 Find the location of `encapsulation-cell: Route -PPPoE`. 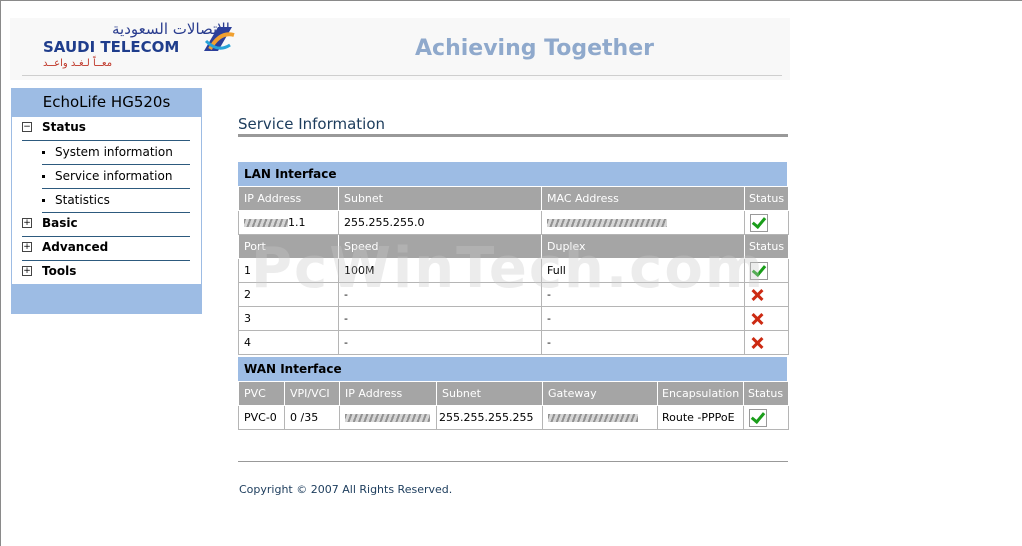

encapsulation-cell: Route -PPPoE is located at coordinates (700, 417).